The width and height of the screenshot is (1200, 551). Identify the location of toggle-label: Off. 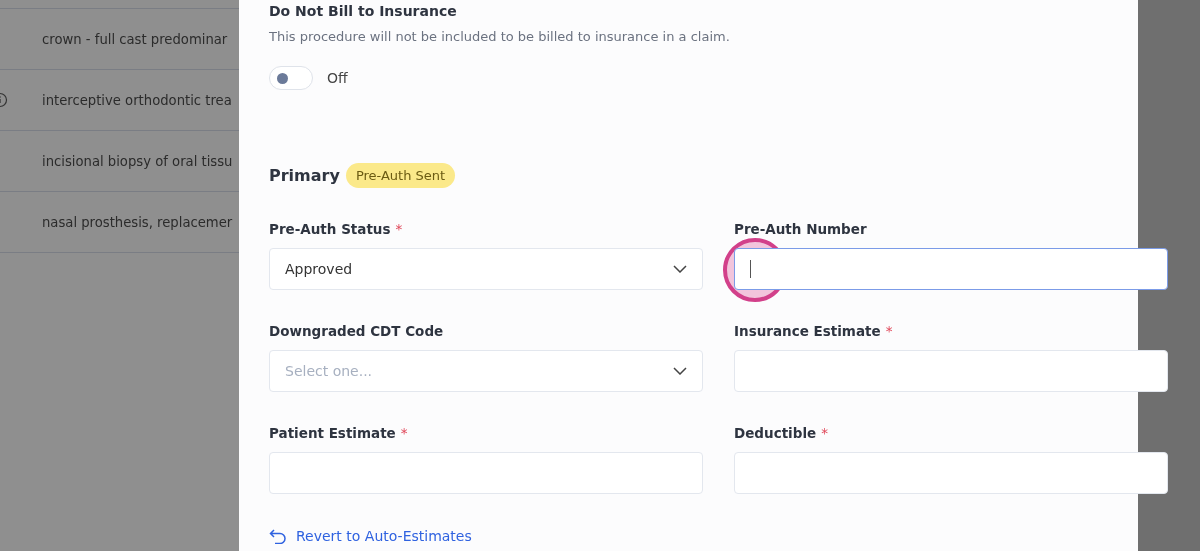
(337, 78).